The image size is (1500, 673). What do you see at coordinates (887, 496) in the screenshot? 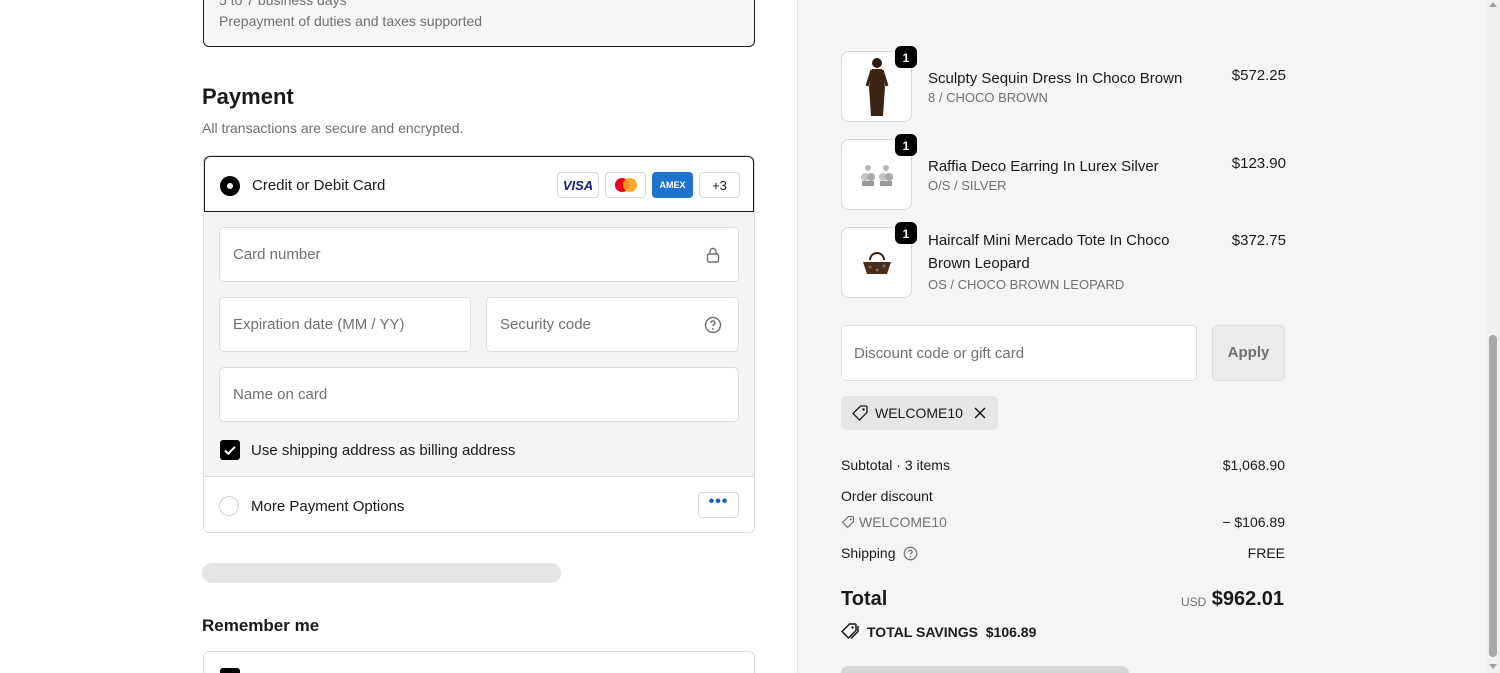
I see `order-discount-label: Order discount` at bounding box center [887, 496].